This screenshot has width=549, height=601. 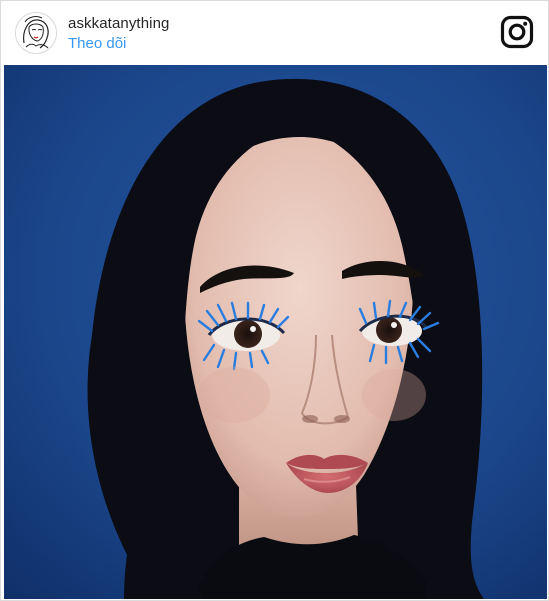 I want to click on profile-avatar, so click(x=36, y=33).